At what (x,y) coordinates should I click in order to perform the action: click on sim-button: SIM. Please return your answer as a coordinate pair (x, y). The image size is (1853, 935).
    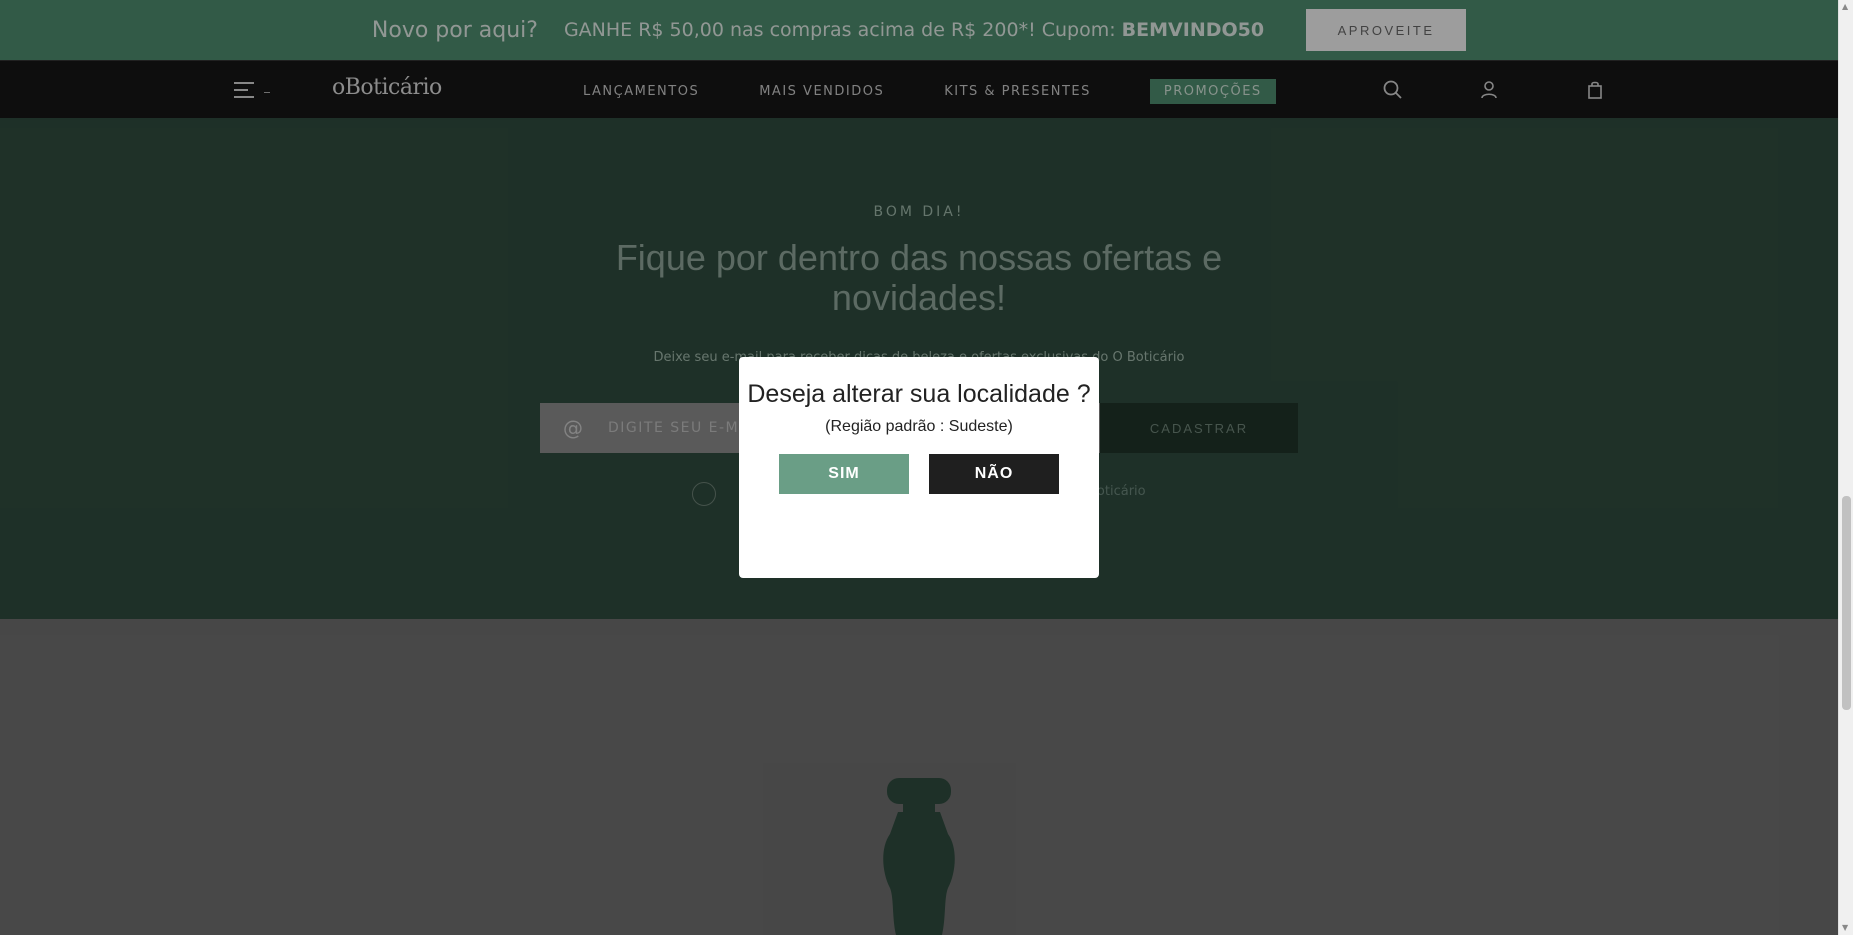
    Looking at the image, I should click on (844, 474).